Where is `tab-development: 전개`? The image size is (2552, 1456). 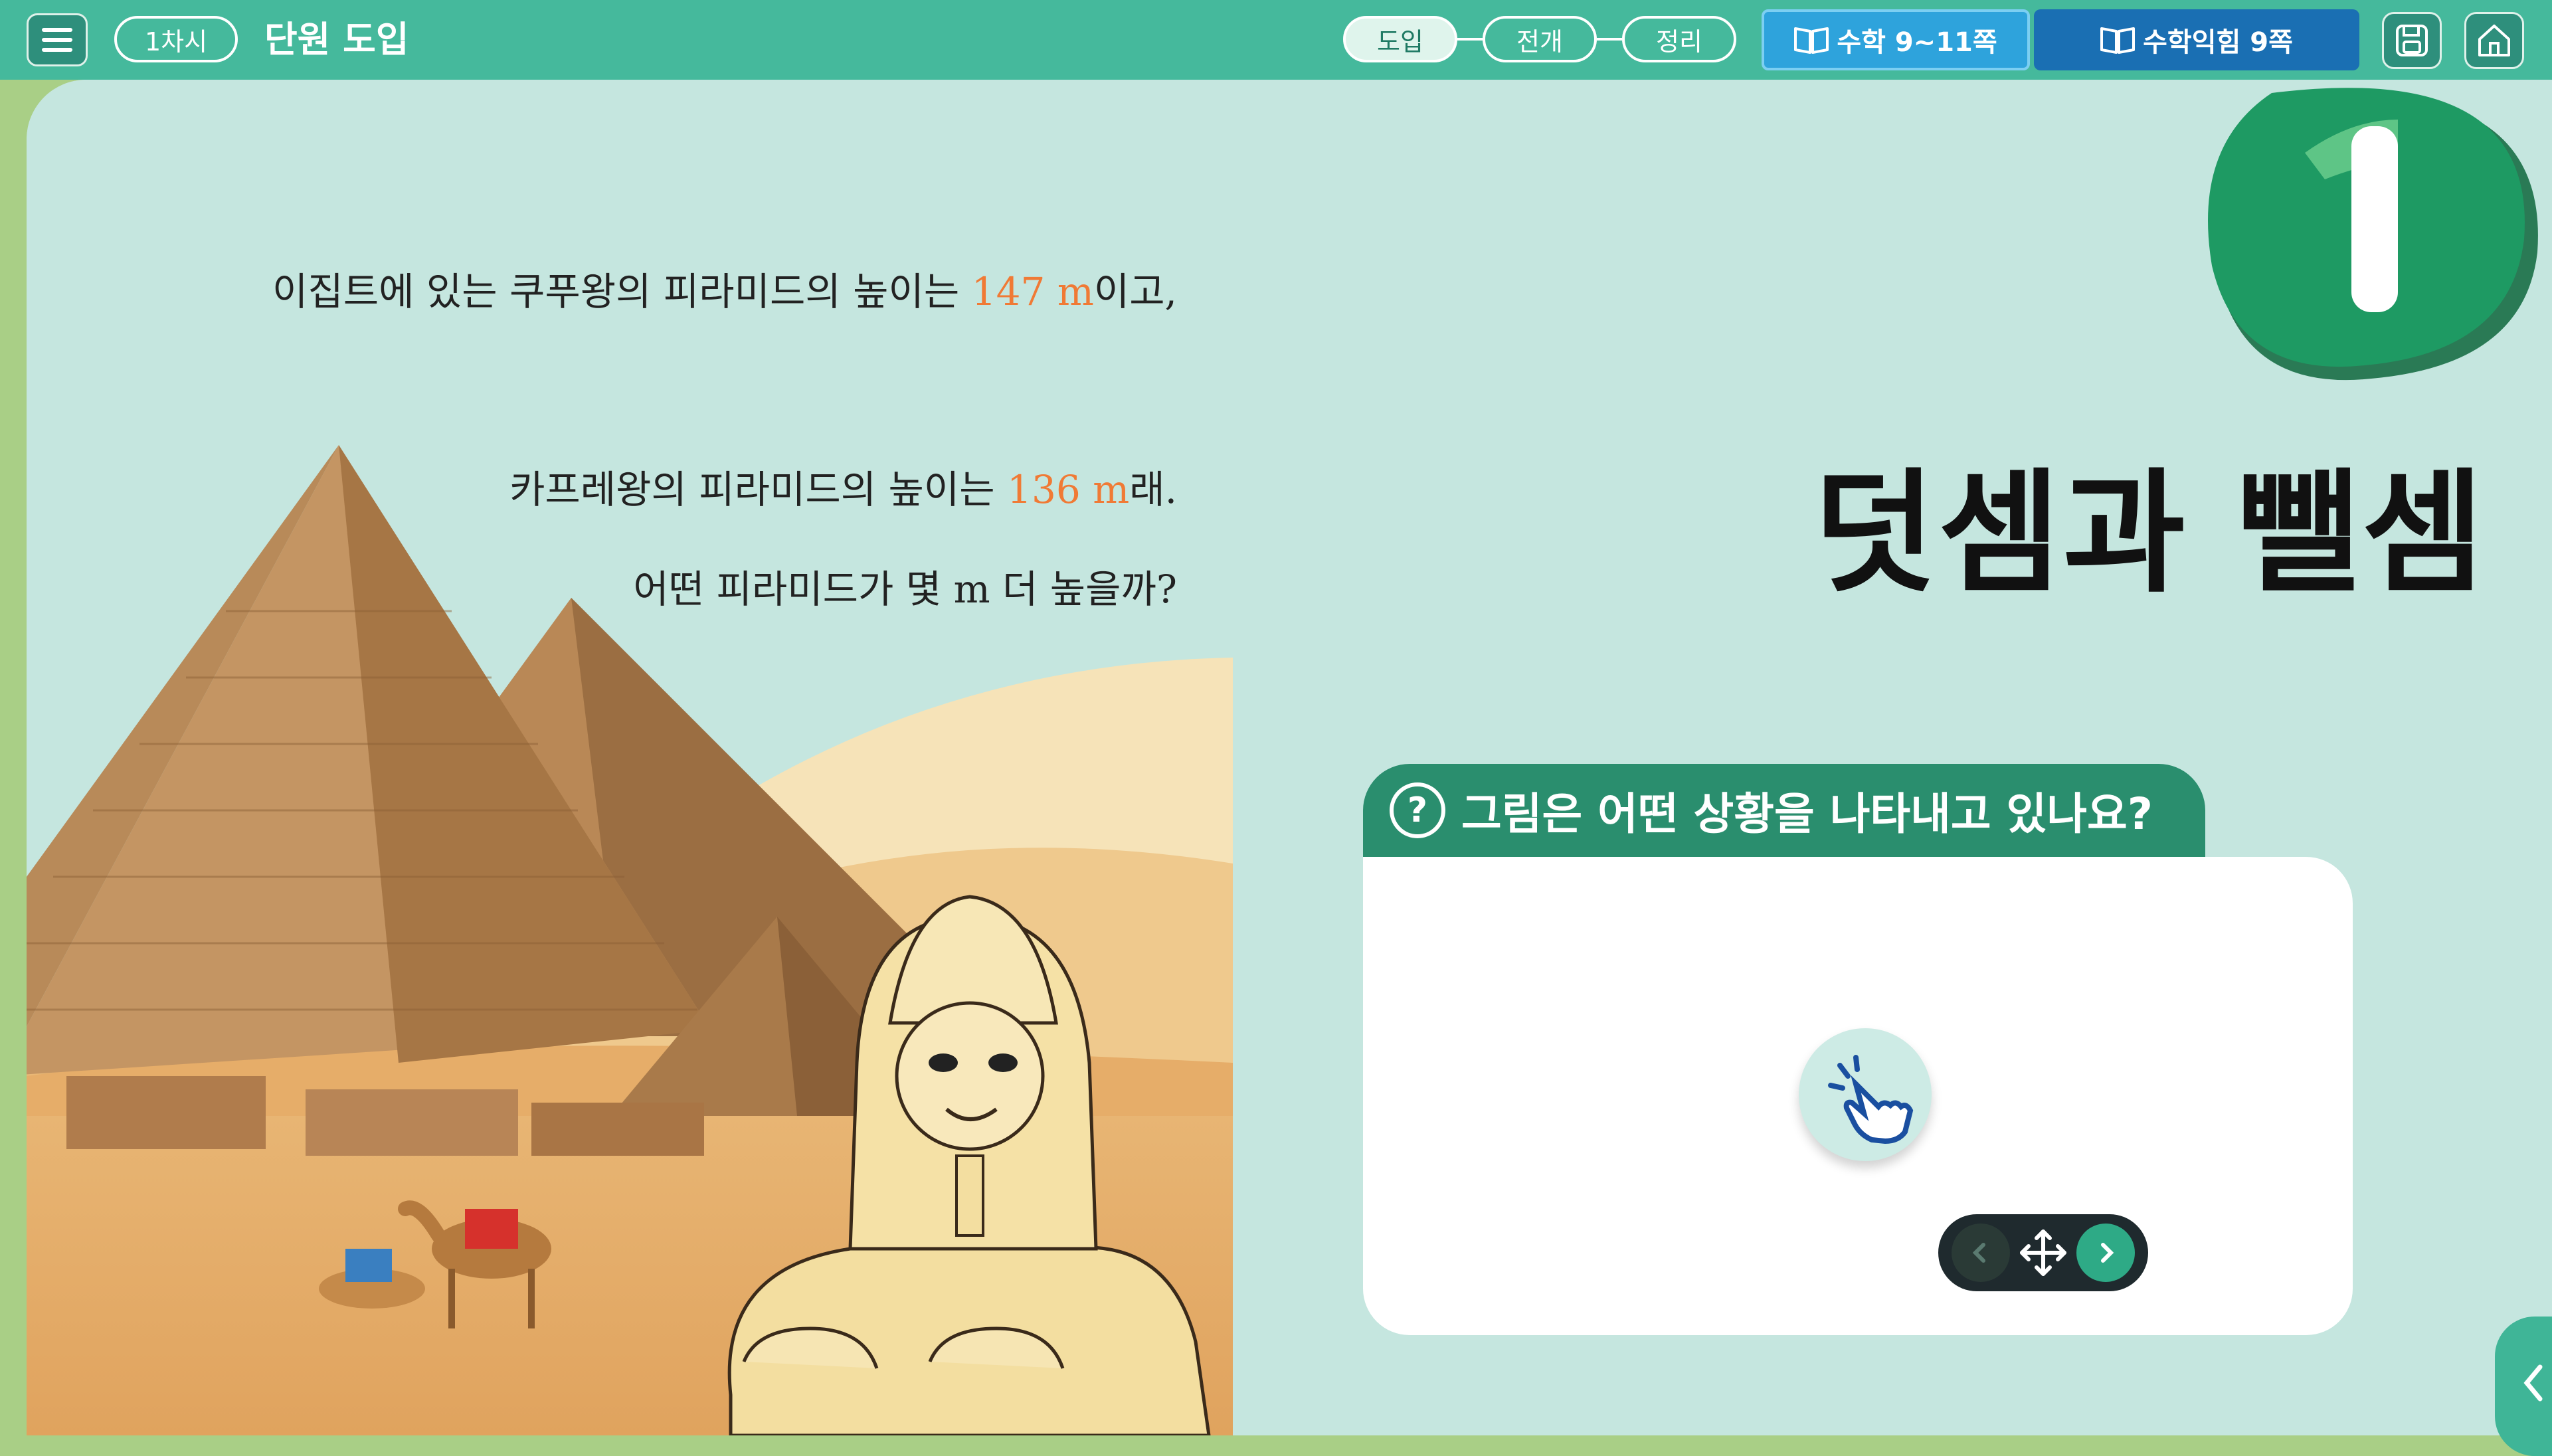 tab-development: 전개 is located at coordinates (1540, 39).